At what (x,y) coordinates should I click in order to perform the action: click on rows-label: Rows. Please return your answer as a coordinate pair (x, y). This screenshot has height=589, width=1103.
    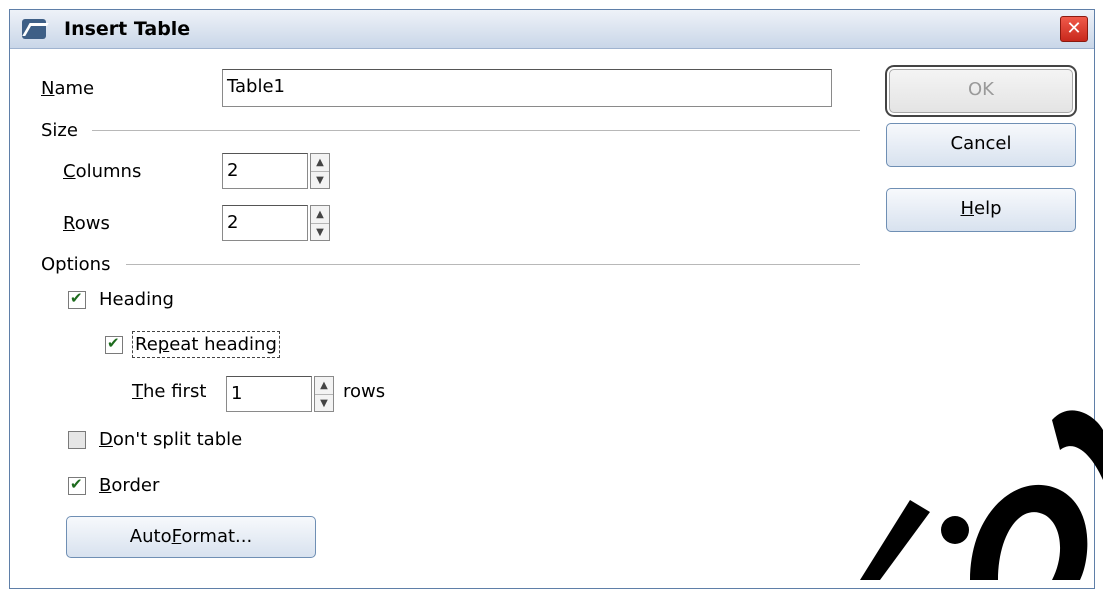
    Looking at the image, I should click on (86, 223).